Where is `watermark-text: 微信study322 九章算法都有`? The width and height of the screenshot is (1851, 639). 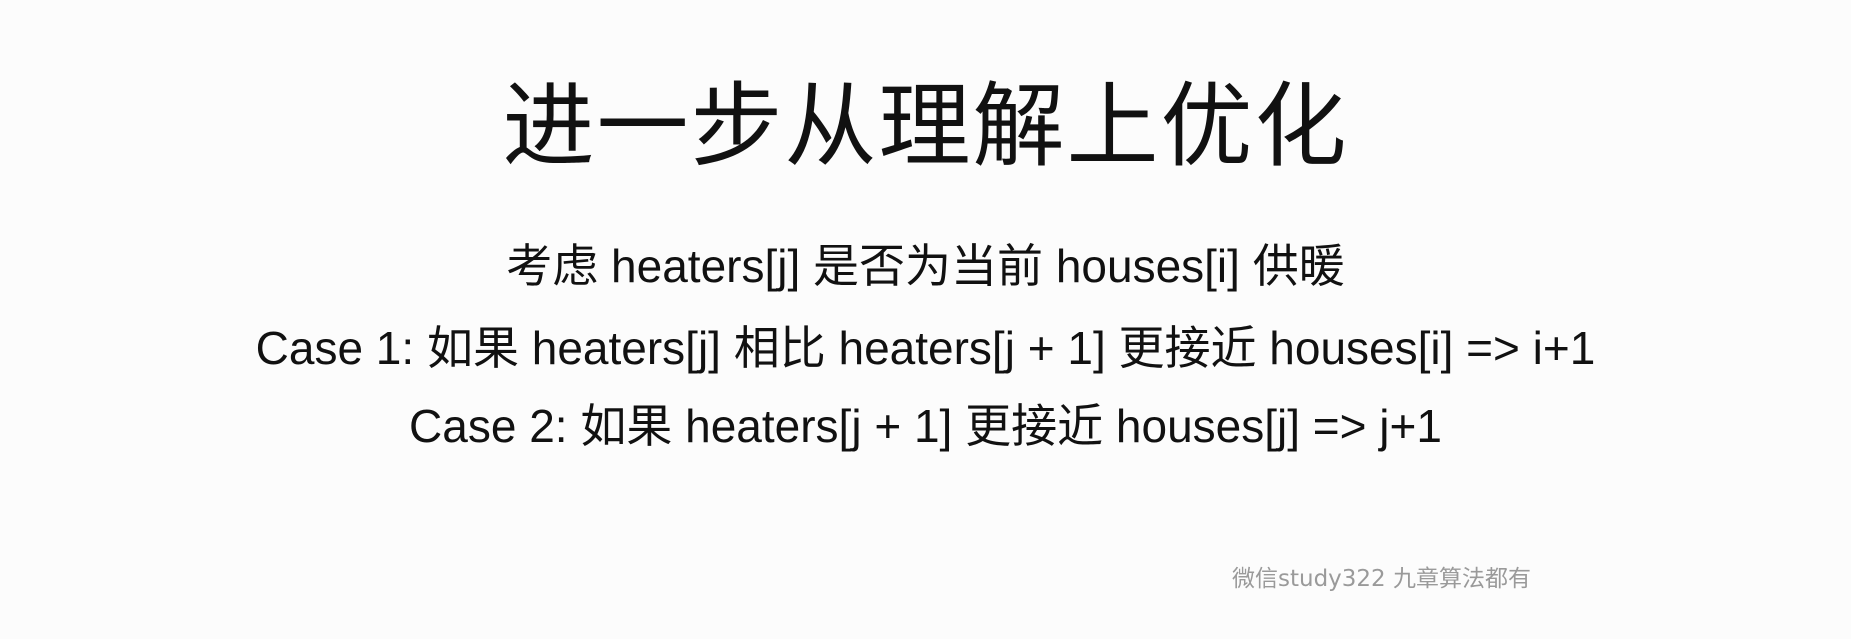 watermark-text: 微信study322 九章算法都有 is located at coordinates (1381, 579).